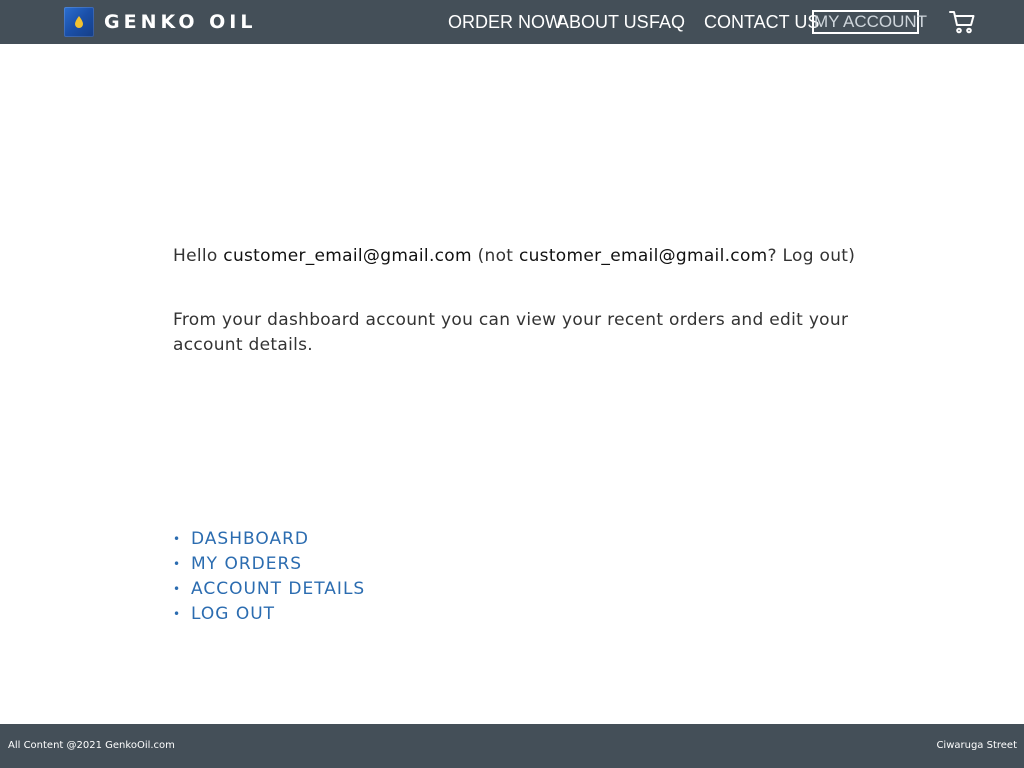  Describe the element at coordinates (816, 256) in the screenshot. I see `greeting-logout-link: Log out` at that location.